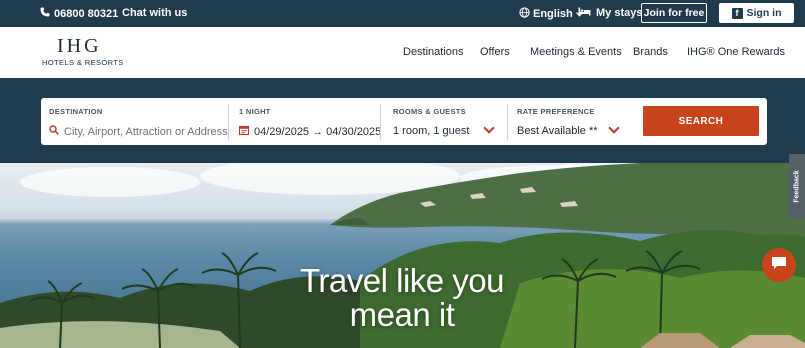 The image size is (805, 348). What do you see at coordinates (402, 280) in the screenshot?
I see `hero-headline-line-1: Travel like you` at bounding box center [402, 280].